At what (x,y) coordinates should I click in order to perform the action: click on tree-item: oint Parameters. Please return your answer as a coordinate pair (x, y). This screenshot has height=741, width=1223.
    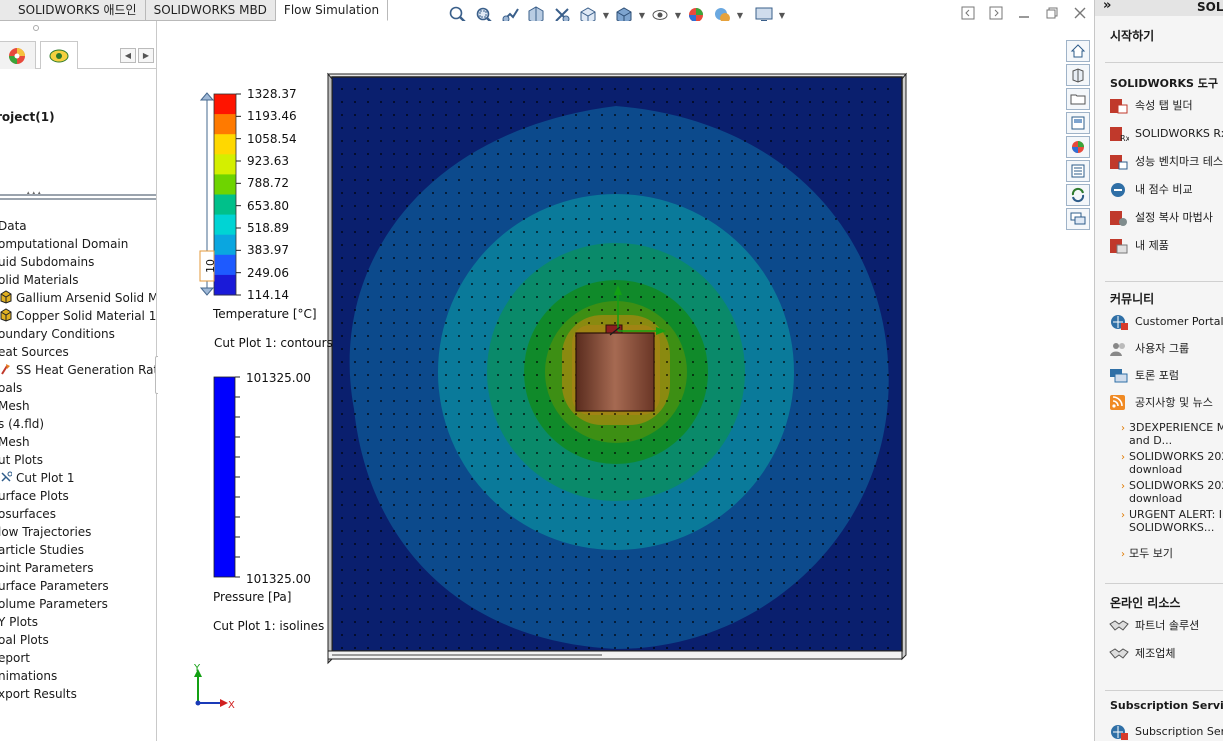
    Looking at the image, I should click on (46, 568).